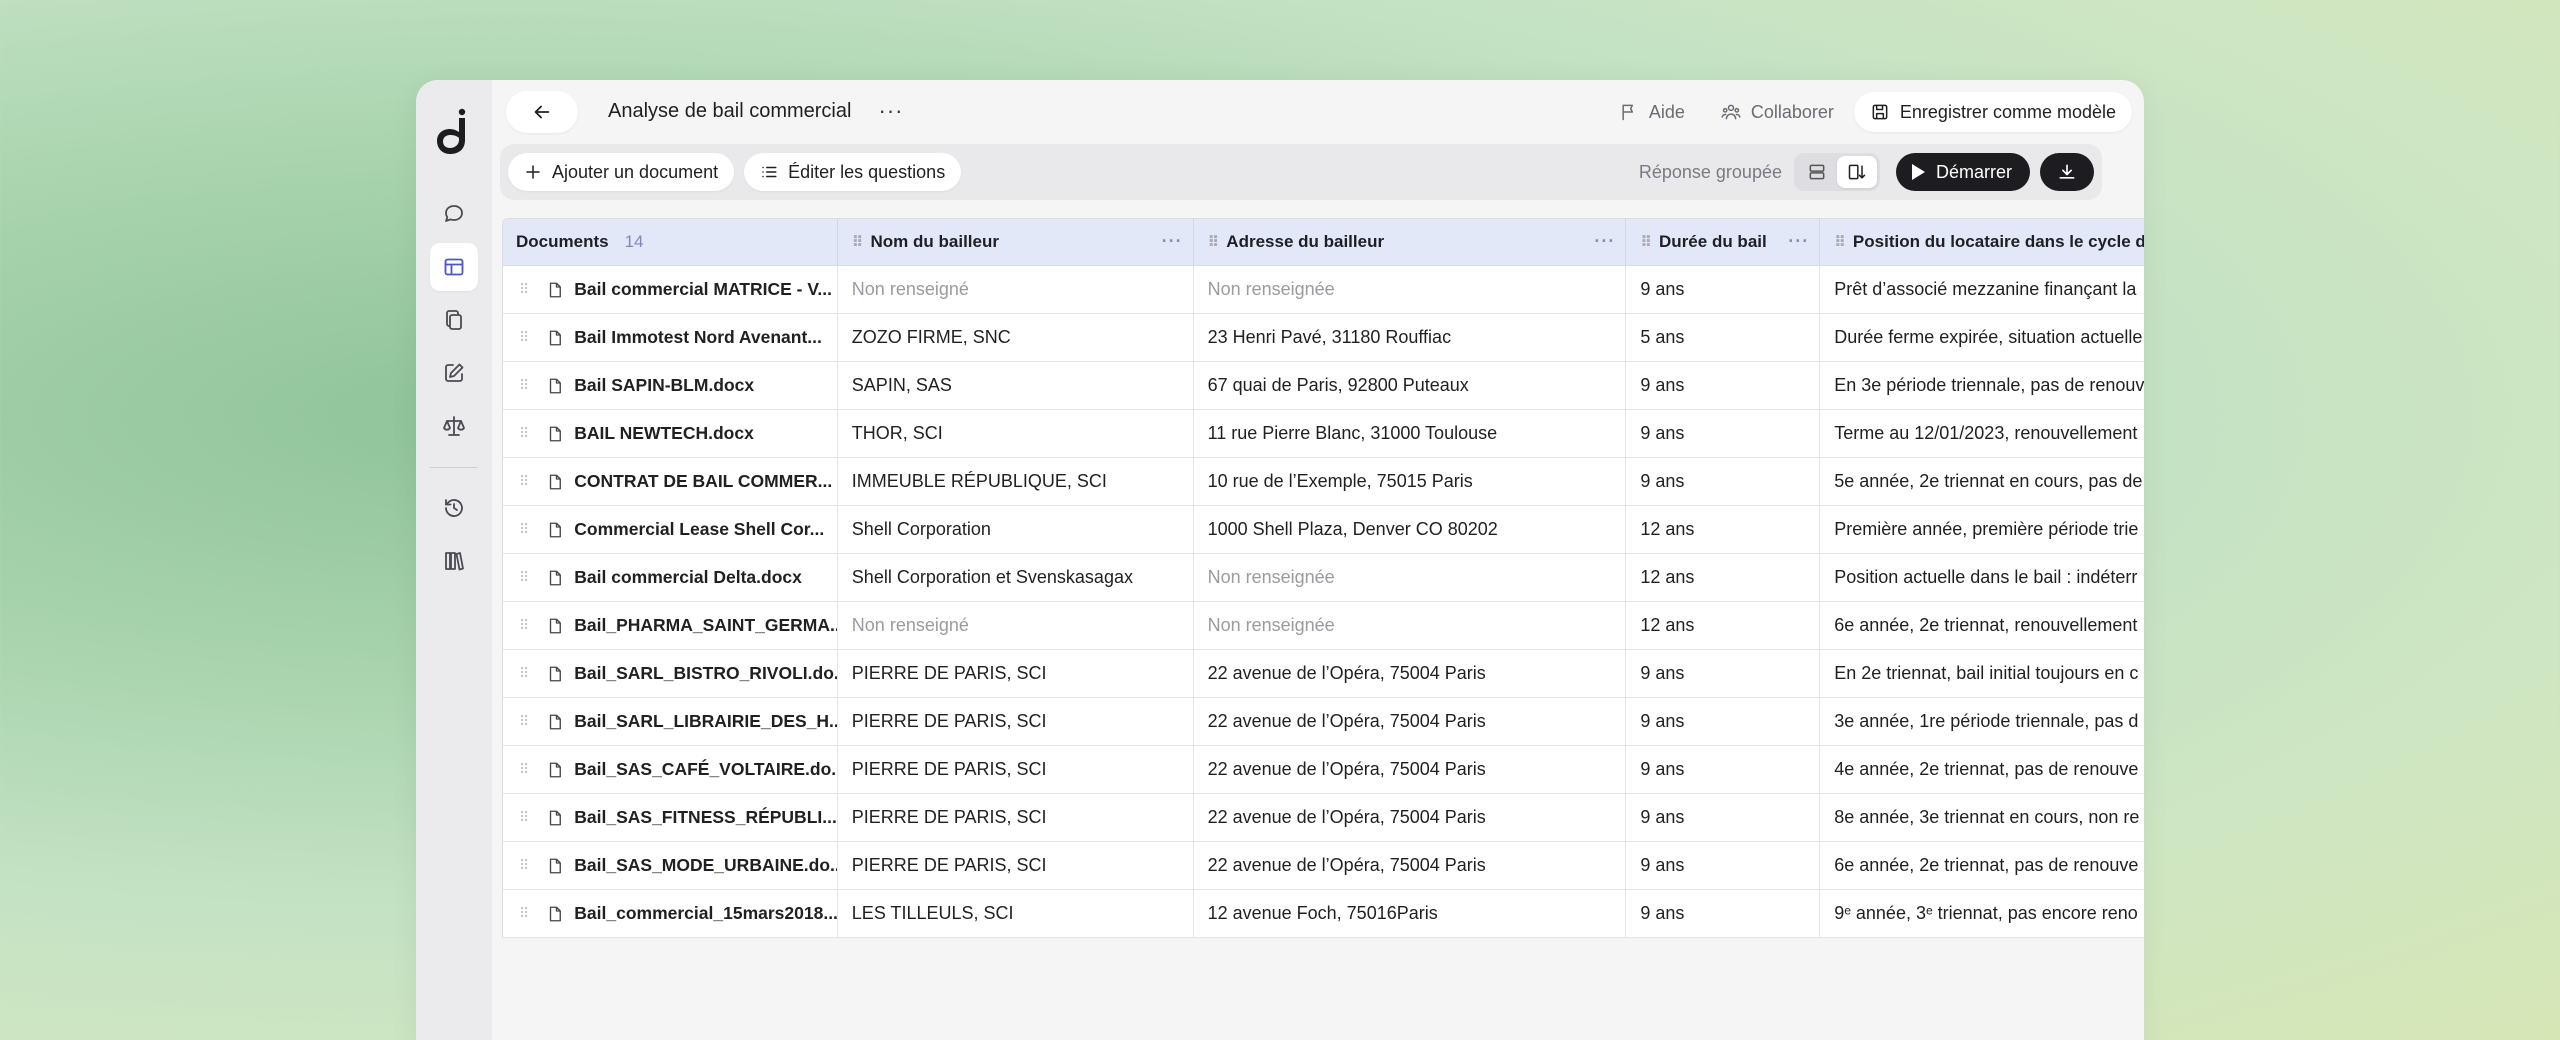 The width and height of the screenshot is (2560, 1040). What do you see at coordinates (1410, 385) in the screenshot?
I see `landlord-address-cell: 67 quai de Paris, 92800 Puteaux` at bounding box center [1410, 385].